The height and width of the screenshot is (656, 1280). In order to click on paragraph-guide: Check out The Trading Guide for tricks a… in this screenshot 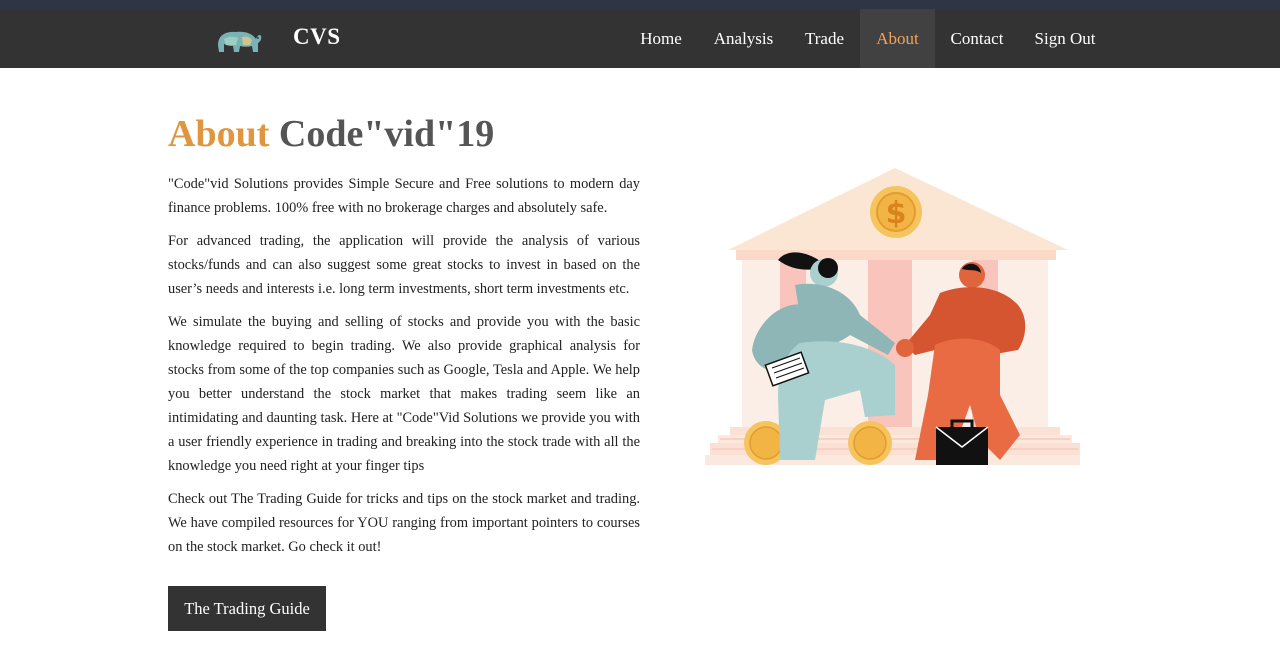, I will do `click(404, 523)`.